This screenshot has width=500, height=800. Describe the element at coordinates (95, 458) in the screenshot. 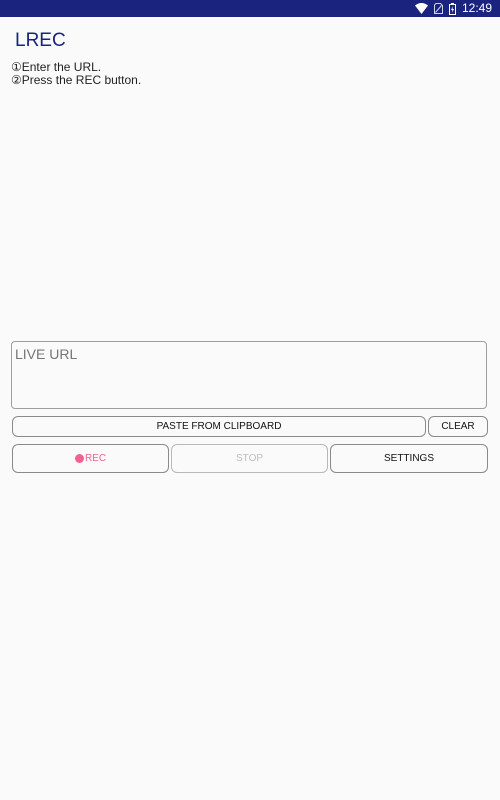

I see `rec-button-label: REC` at that location.